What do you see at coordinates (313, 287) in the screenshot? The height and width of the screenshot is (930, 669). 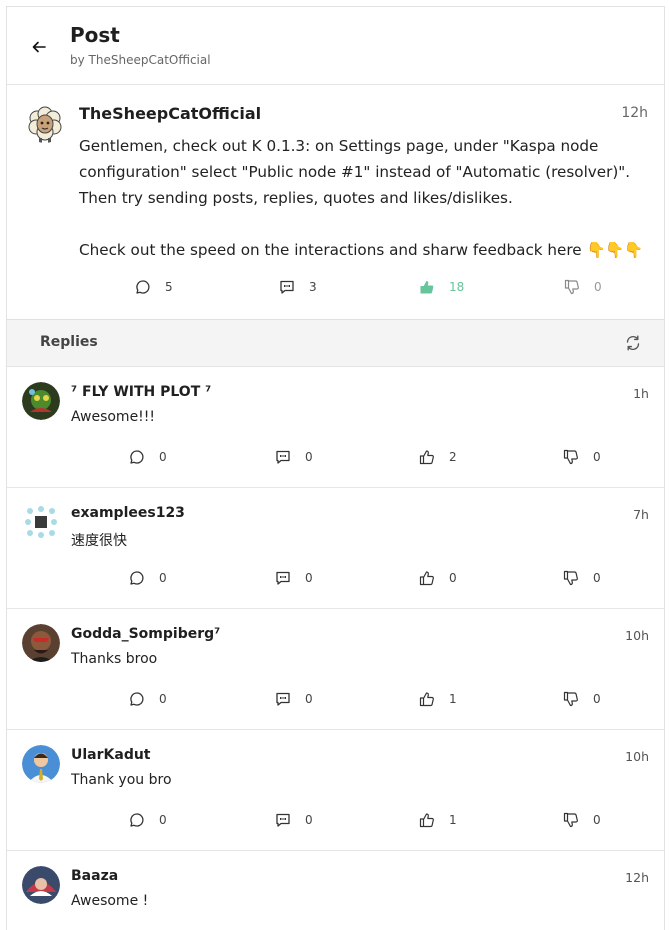 I see `quote-count: 3` at bounding box center [313, 287].